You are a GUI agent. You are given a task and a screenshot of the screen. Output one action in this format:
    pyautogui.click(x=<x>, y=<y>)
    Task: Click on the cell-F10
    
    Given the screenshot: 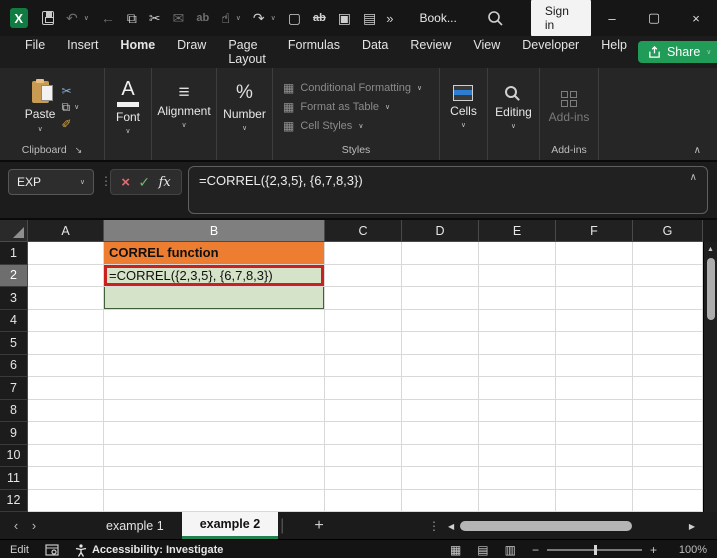 What is the action you would take?
    pyautogui.click(x=594, y=455)
    